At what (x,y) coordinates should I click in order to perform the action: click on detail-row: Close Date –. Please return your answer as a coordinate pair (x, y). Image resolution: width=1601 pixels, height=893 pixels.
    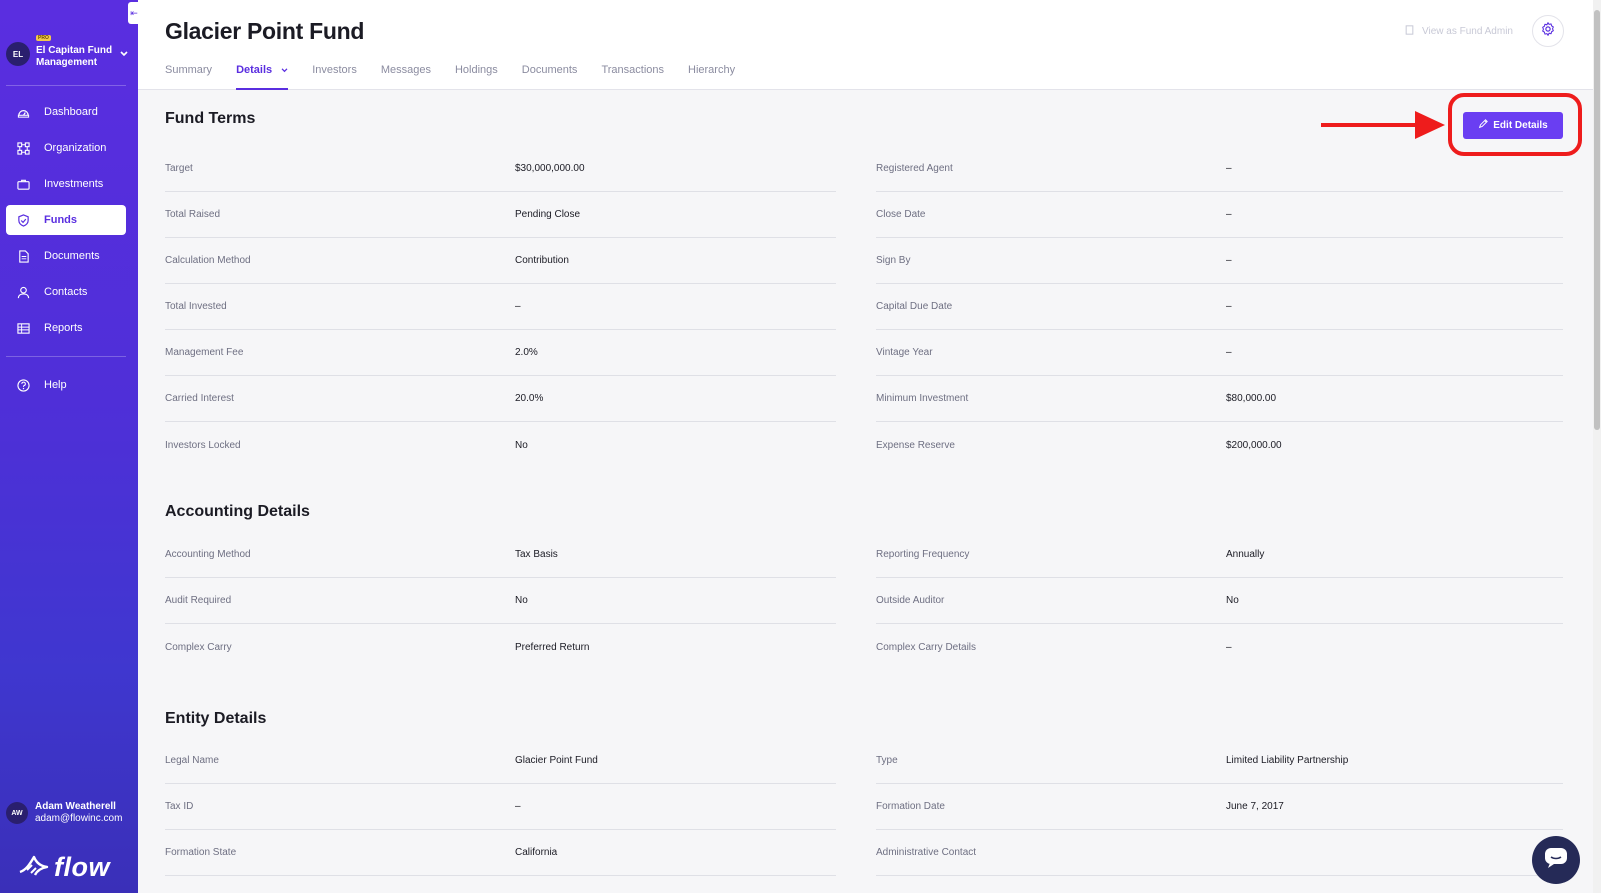
    Looking at the image, I should click on (1219, 215).